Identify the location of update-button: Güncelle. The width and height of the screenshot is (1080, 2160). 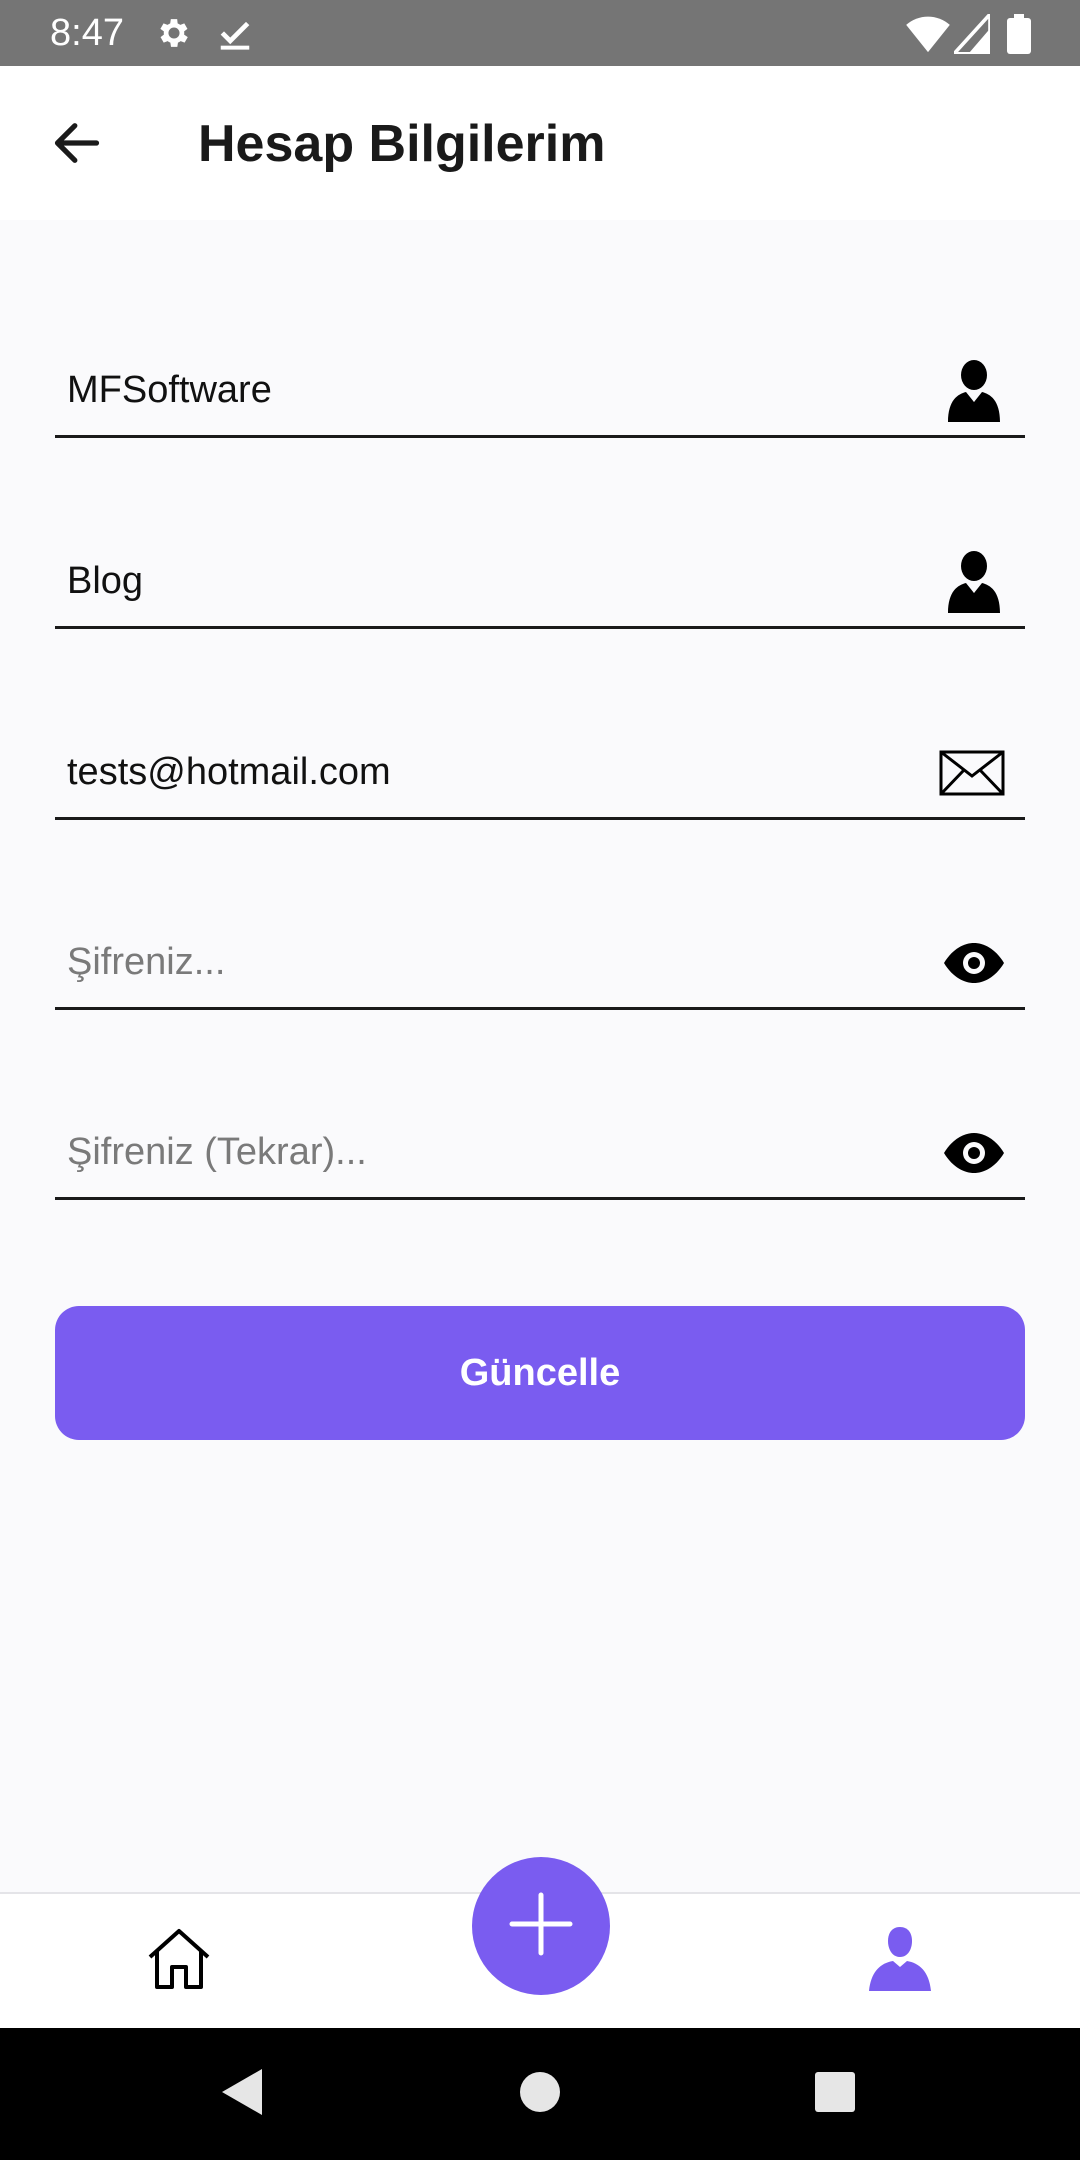
(540, 1373).